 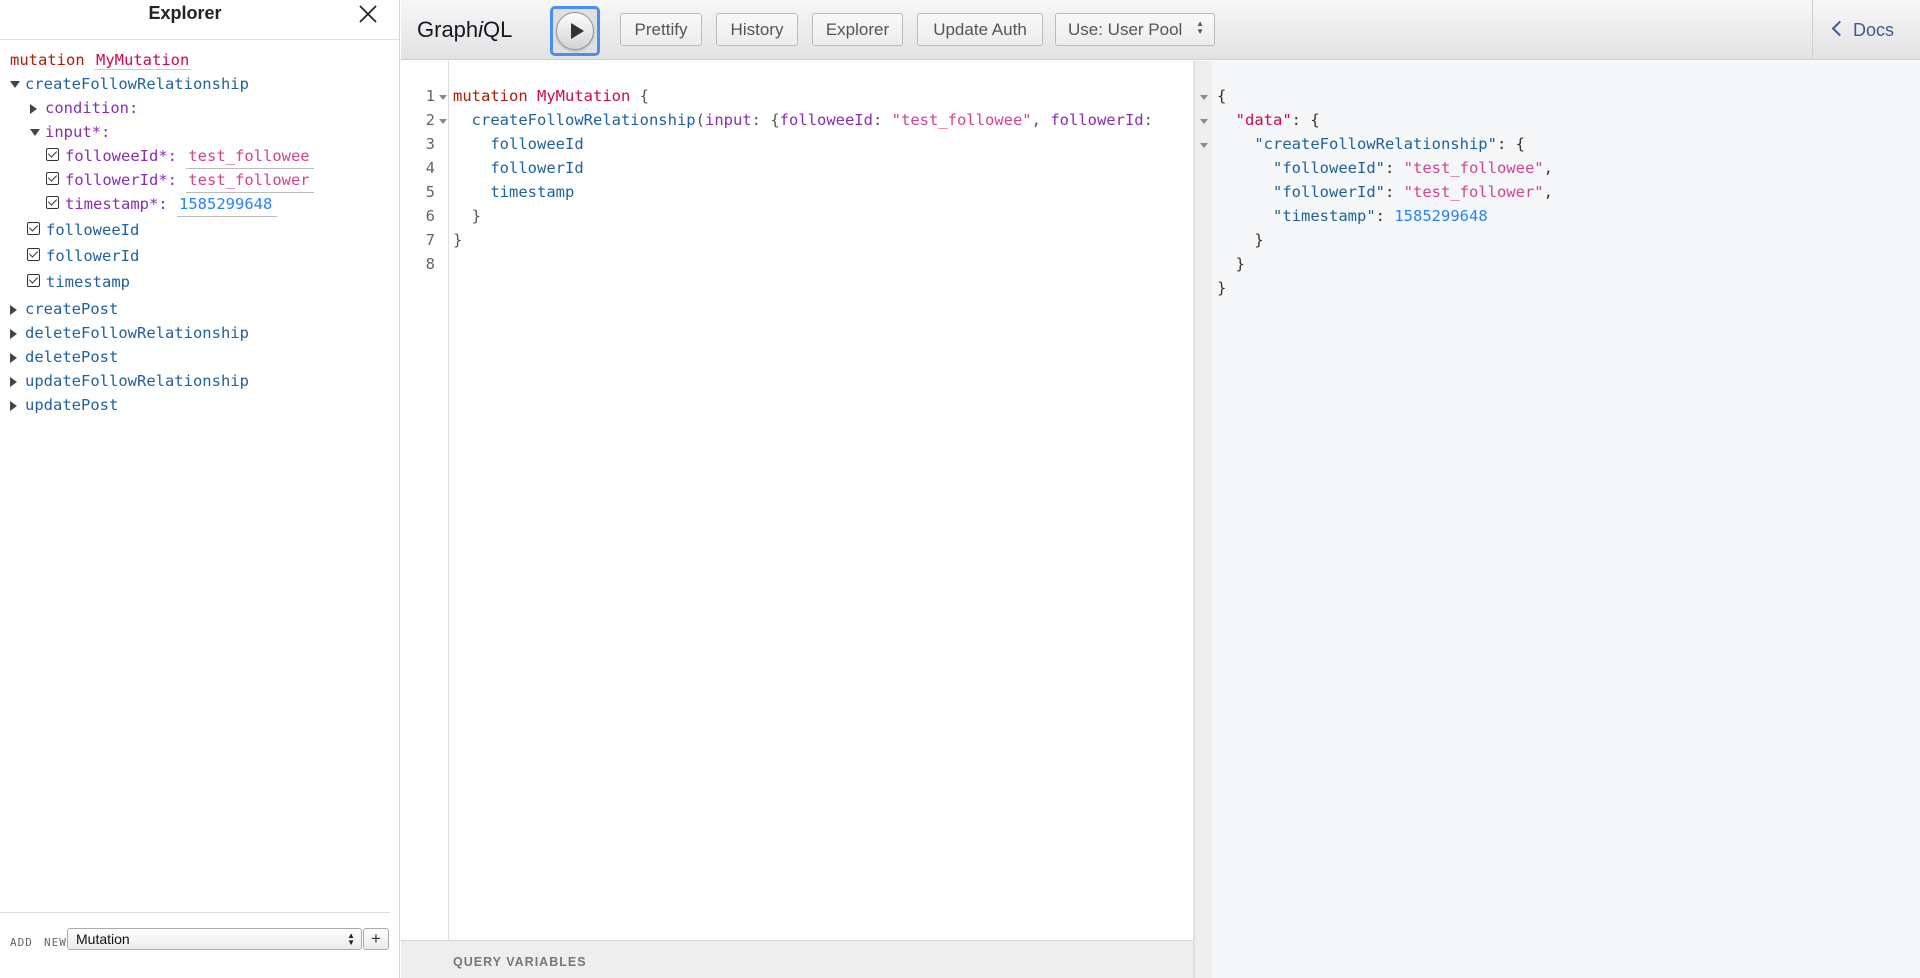 I want to click on operation-keyword: mutation, so click(x=47, y=60).